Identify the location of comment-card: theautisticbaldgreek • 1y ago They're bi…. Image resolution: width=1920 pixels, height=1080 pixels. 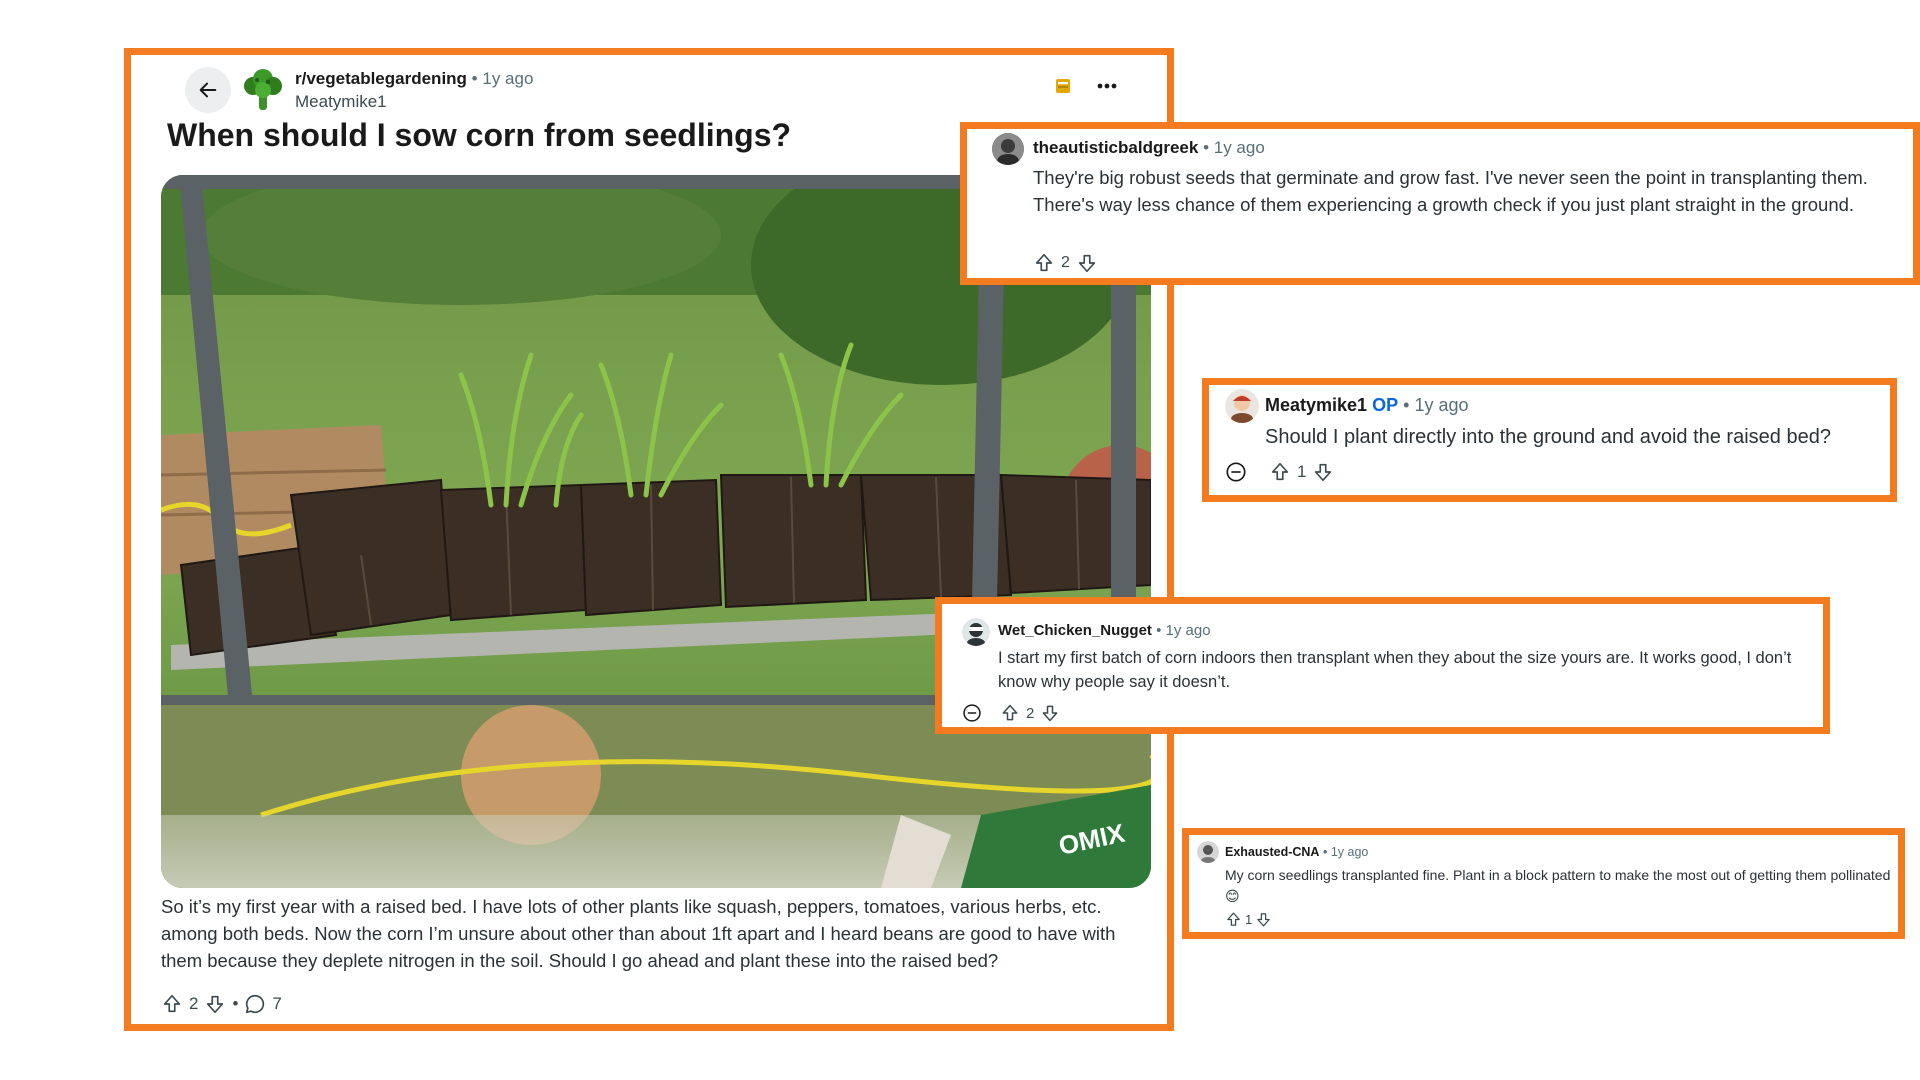
(1440, 203).